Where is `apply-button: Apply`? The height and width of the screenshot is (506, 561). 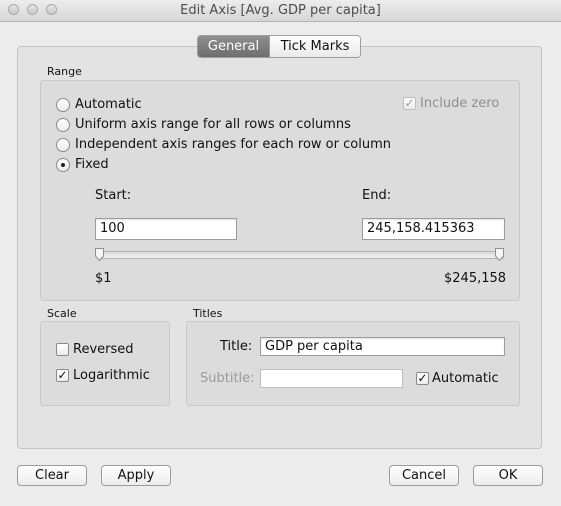 apply-button: Apply is located at coordinates (136, 475).